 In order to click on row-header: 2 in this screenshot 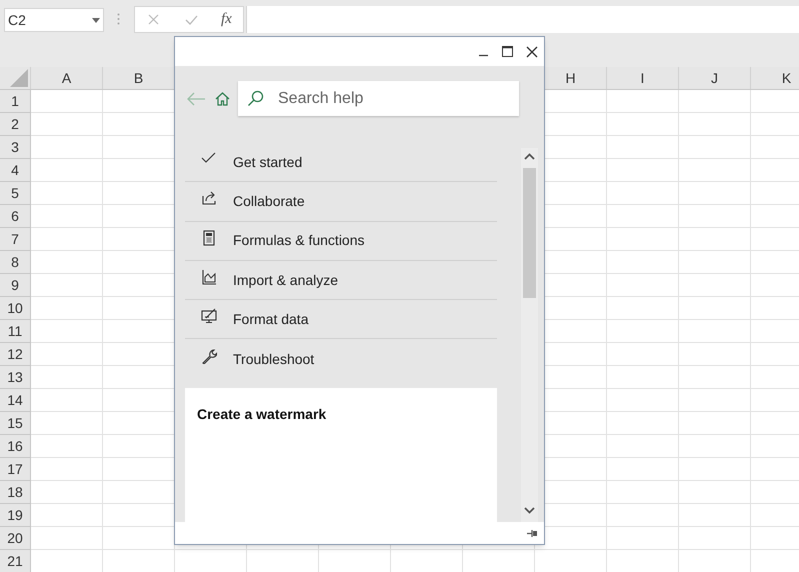, I will do `click(15, 124)`.